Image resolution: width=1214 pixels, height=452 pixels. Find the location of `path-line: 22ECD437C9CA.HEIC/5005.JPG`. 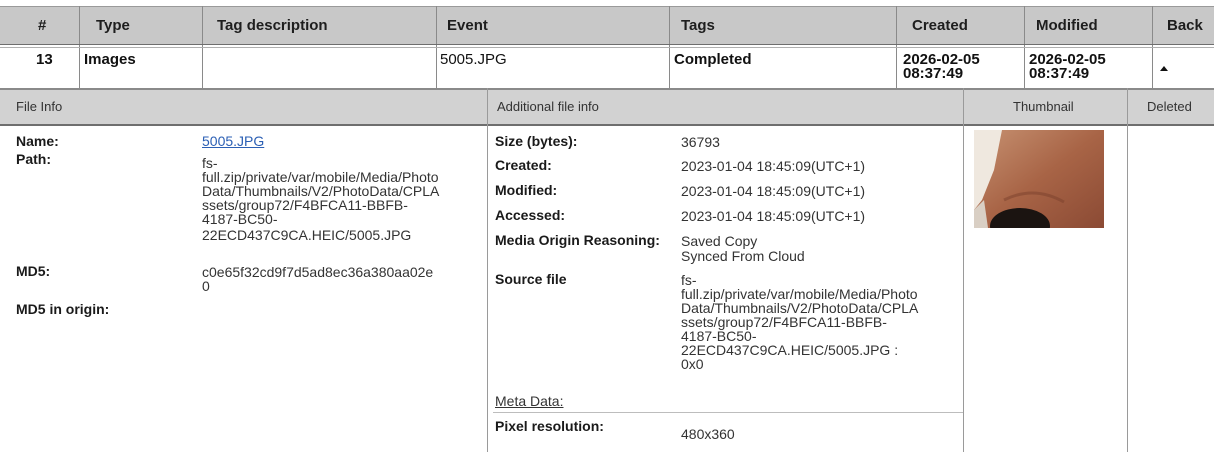

path-line: 22ECD437C9CA.HEIC/5005.JPG is located at coordinates (307, 235).